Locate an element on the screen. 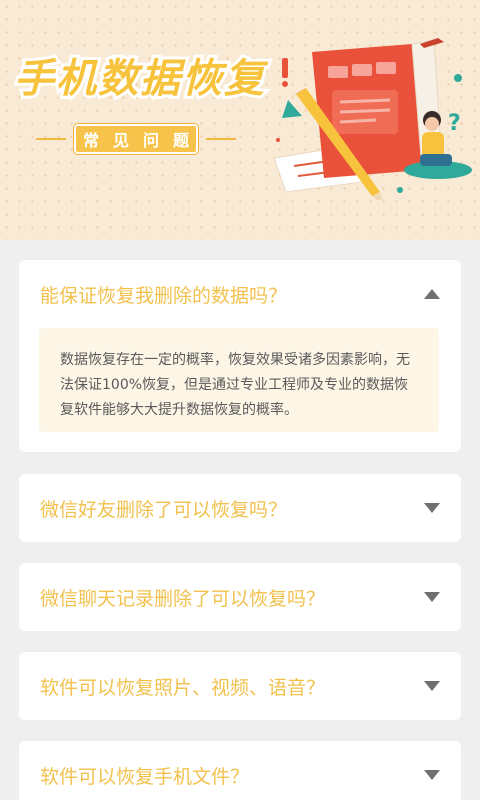 Image resolution: width=480 pixels, height=800 pixels. faq-question-row: 能保证恢复我删除的数据吗？ is located at coordinates (240, 294).